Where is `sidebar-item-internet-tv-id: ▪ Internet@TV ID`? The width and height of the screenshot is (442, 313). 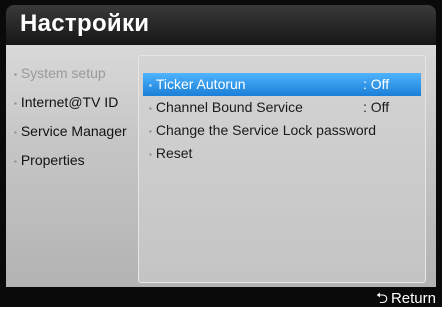
sidebar-item-internet-tv-id: ▪ Internet@TV ID is located at coordinates (76, 102).